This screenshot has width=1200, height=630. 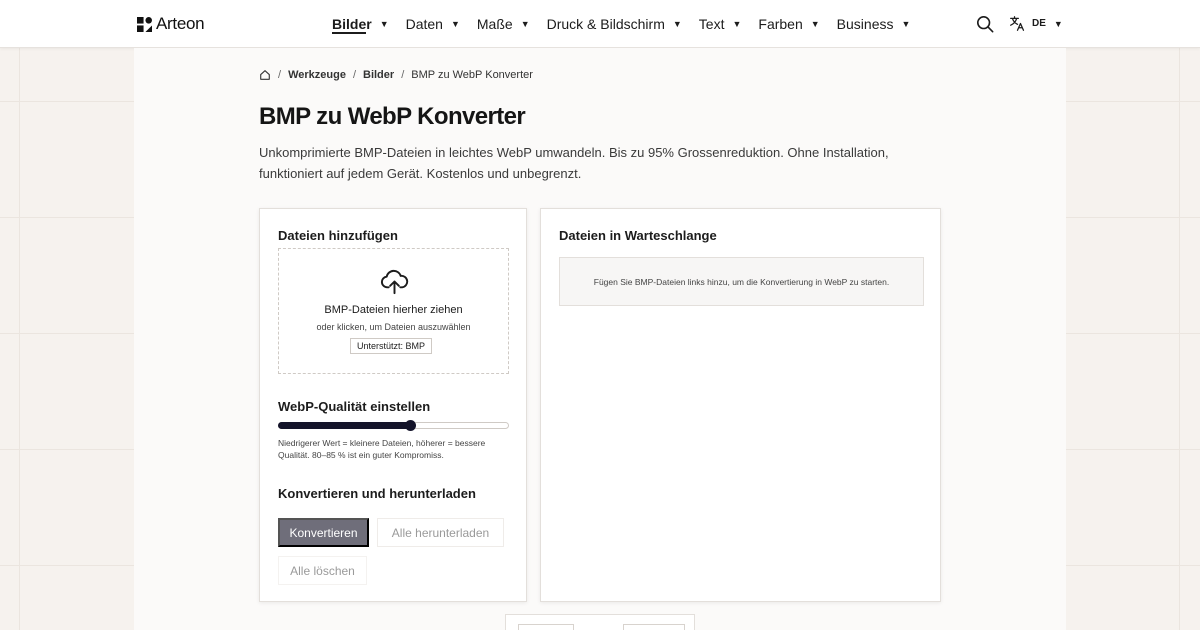 I want to click on home-icon, so click(x=265, y=75).